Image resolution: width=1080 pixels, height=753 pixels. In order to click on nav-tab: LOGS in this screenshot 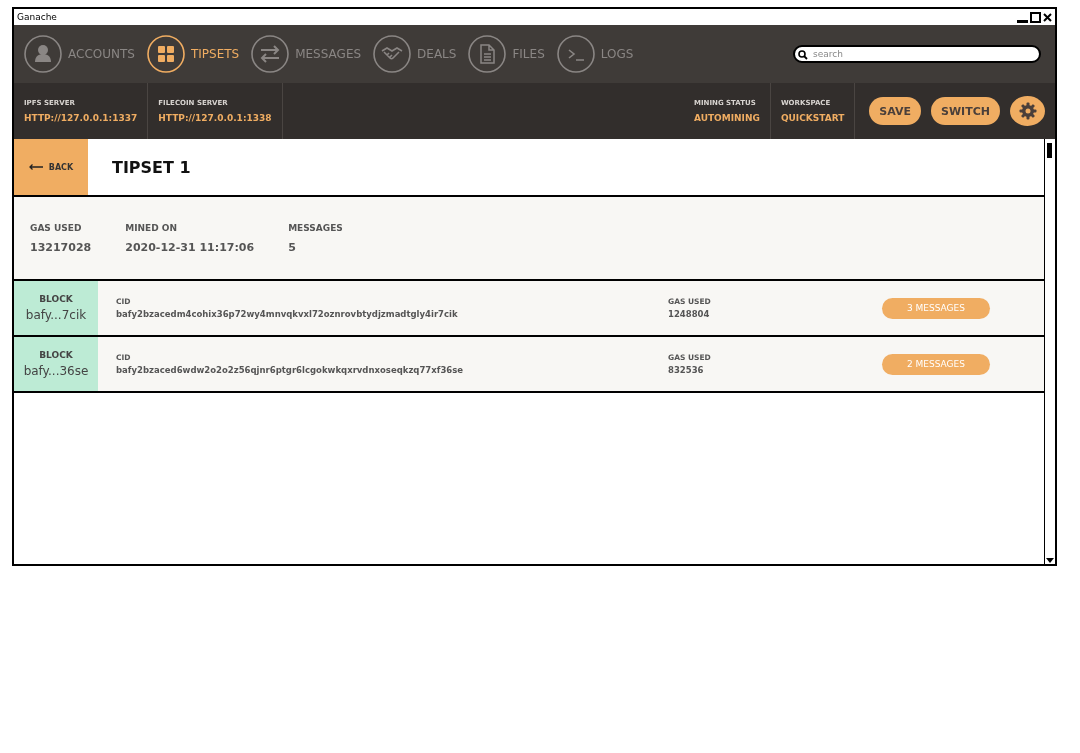, I will do `click(595, 54)`.